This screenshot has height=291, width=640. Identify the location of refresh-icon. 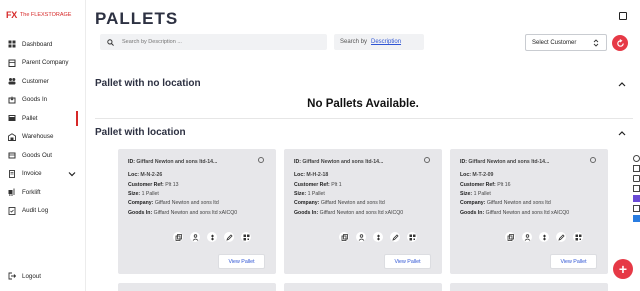
(620, 42).